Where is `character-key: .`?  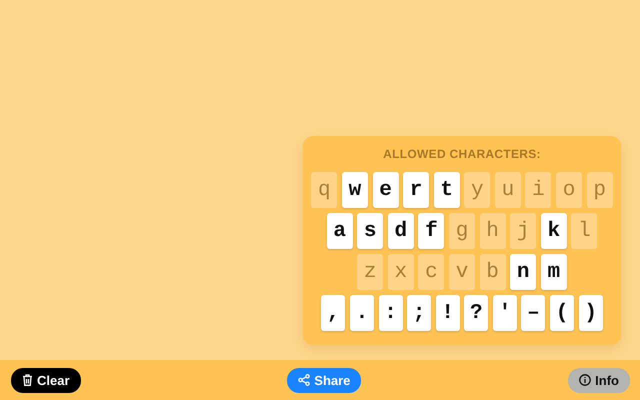
character-key: . is located at coordinates (362, 313).